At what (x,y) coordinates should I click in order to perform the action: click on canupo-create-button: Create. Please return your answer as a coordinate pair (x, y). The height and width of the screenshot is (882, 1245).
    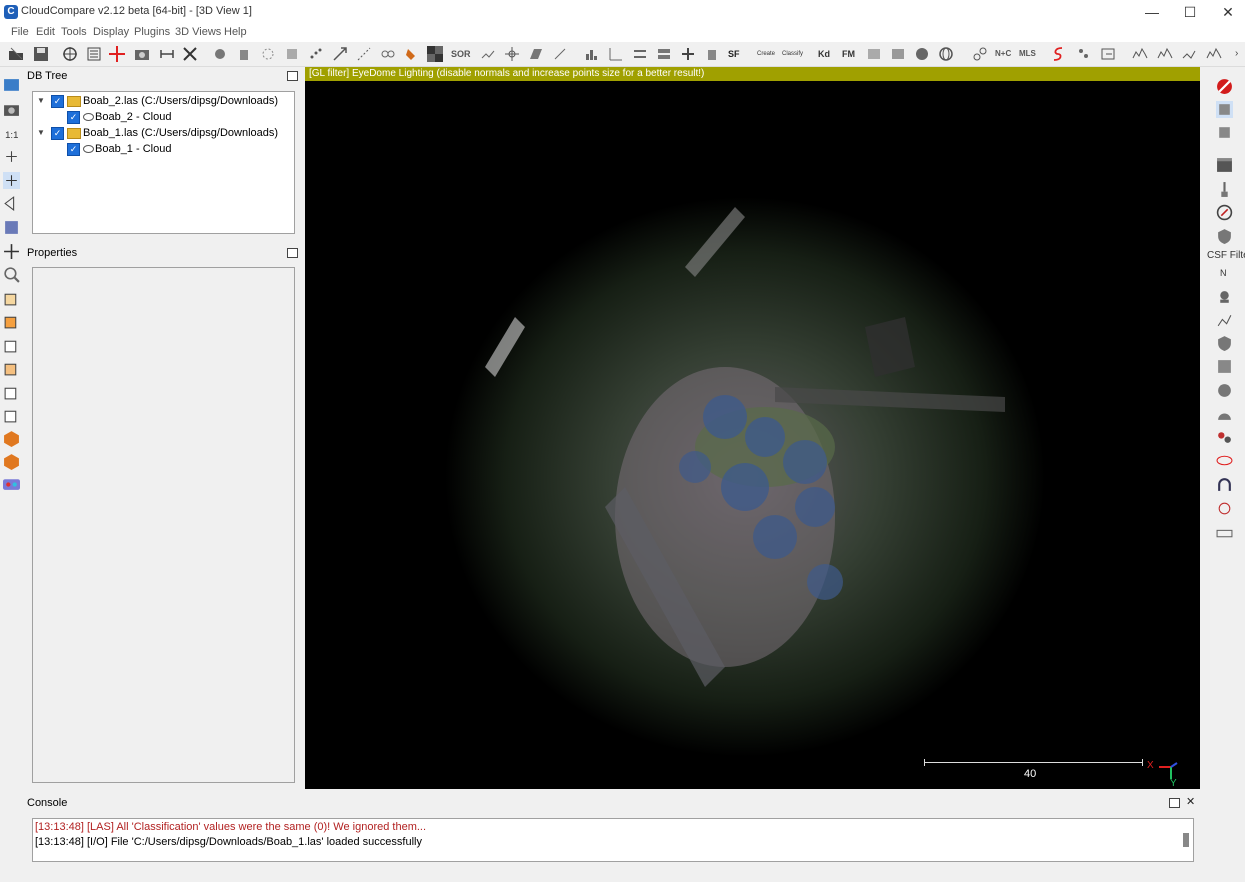
    Looking at the image, I should click on (769, 54).